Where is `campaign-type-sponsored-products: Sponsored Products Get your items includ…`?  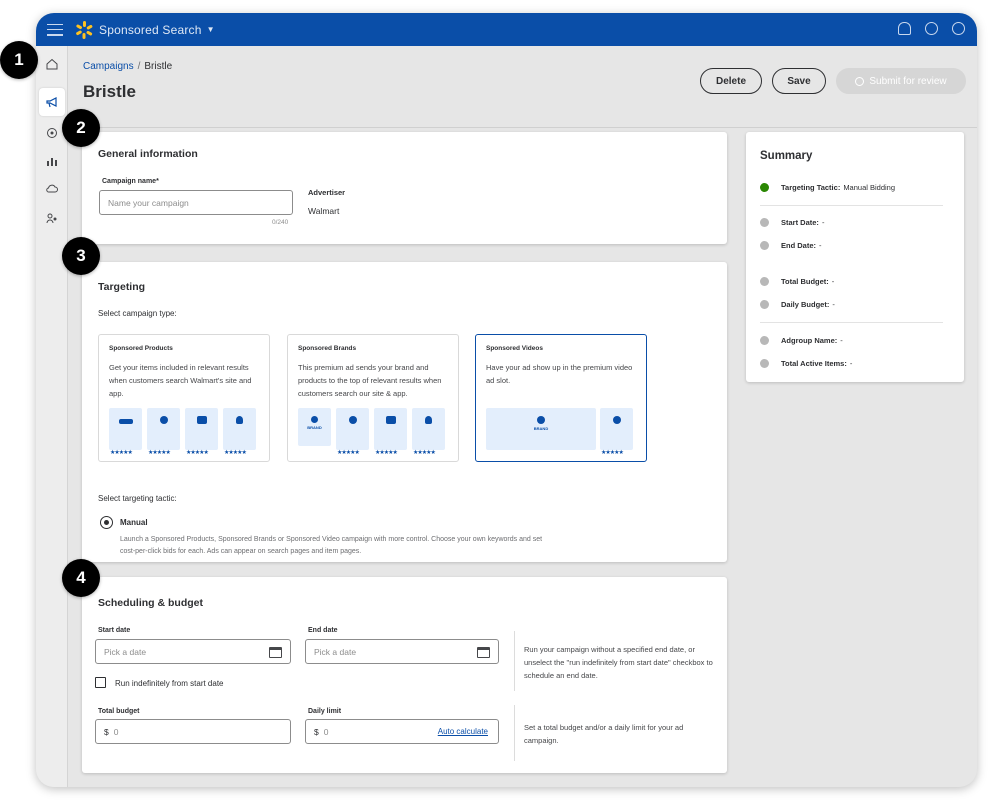 campaign-type-sponsored-products: Sponsored Products Get your items includ… is located at coordinates (184, 398).